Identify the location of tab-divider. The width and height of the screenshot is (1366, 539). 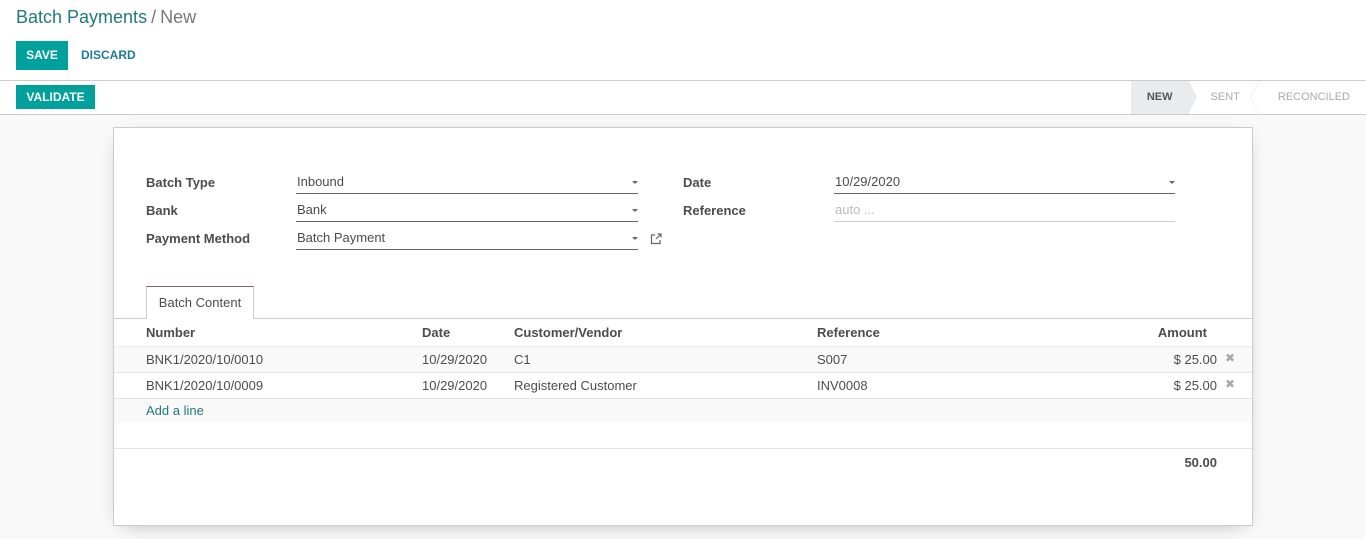
(683, 318).